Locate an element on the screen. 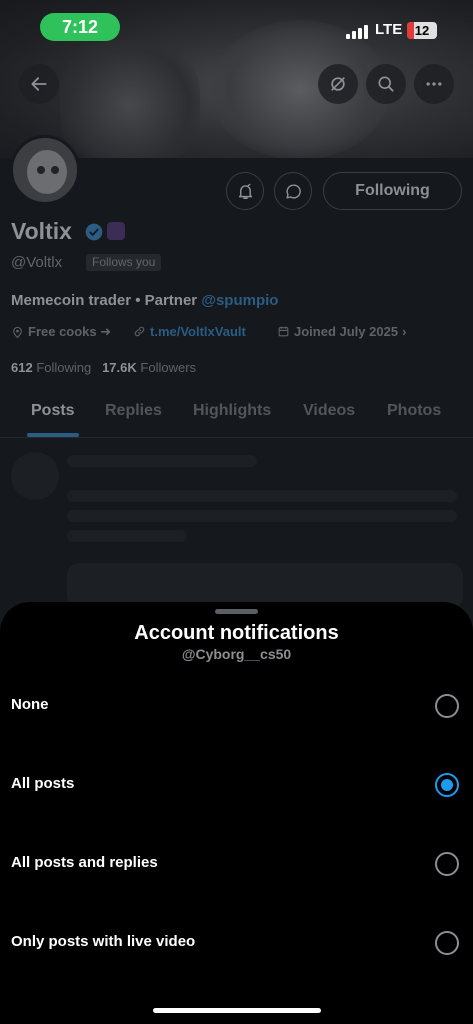  option-live-video: Only posts with live video is located at coordinates (236, 944).